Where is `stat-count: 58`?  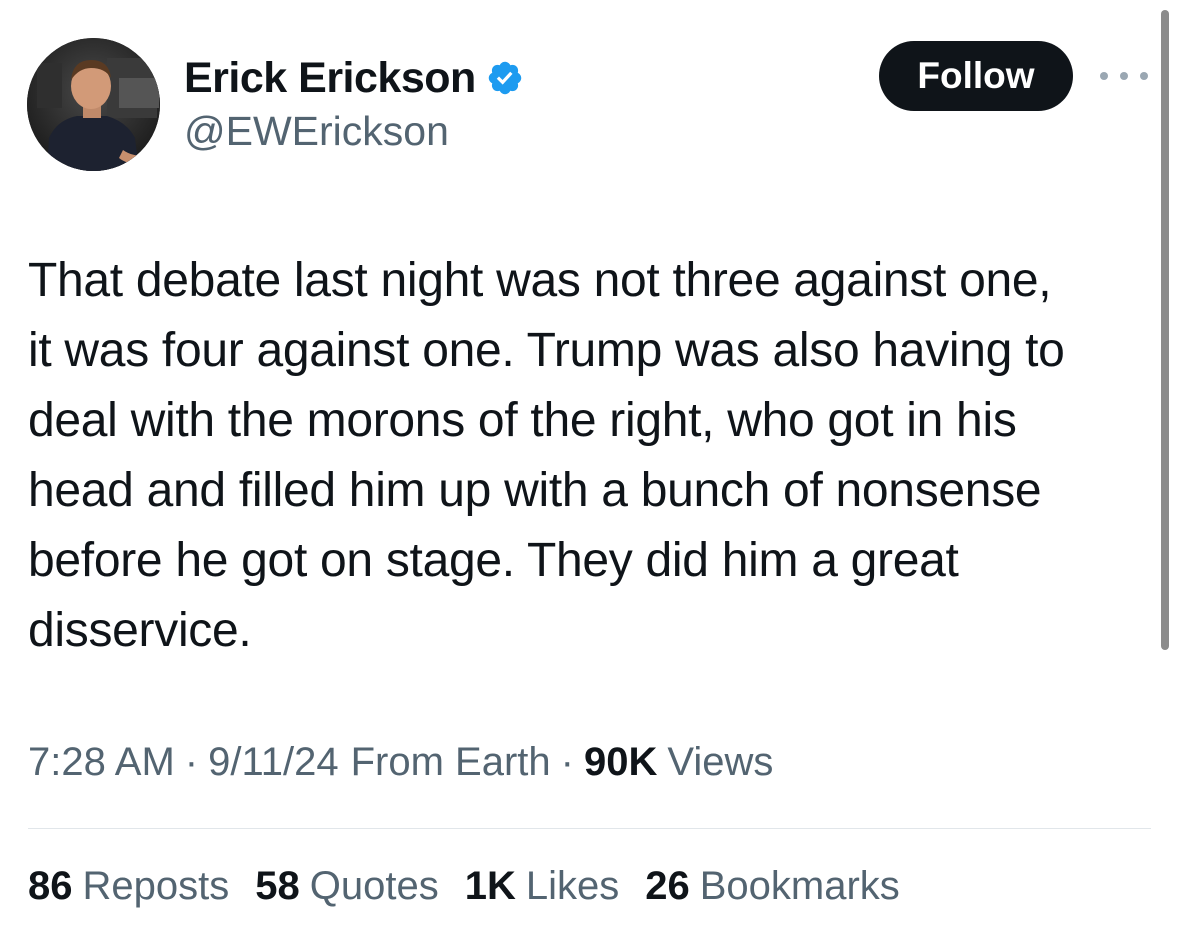 stat-count: 58 is located at coordinates (277, 886).